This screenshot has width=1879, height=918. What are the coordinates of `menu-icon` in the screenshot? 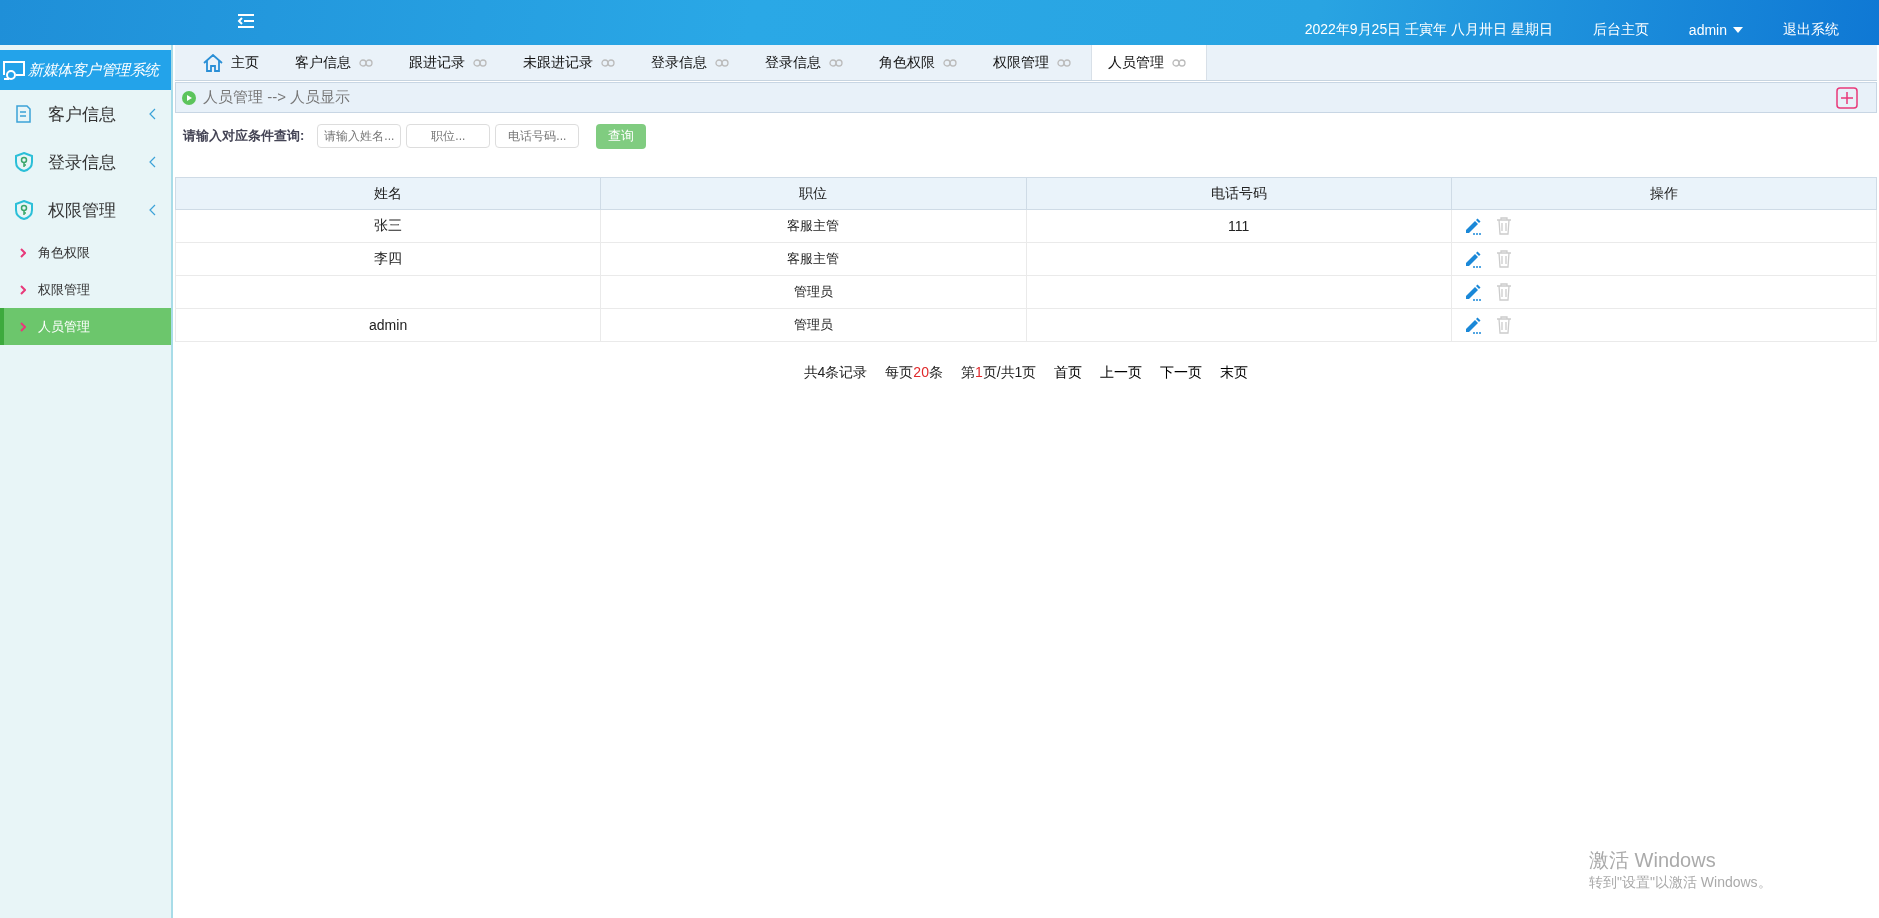 It's located at (246, 21).